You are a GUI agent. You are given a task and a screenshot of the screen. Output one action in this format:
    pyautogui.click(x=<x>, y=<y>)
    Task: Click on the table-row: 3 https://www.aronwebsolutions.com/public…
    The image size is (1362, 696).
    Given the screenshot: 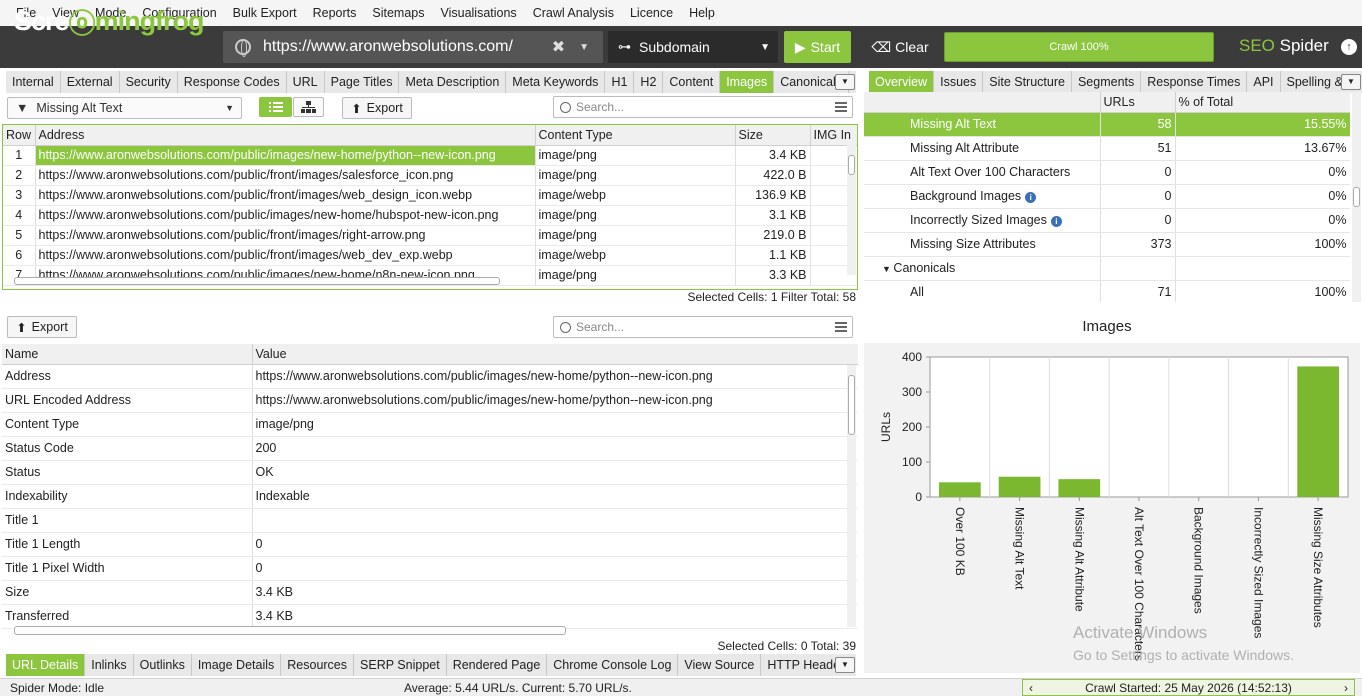 What is the action you would take?
    pyautogui.click(x=430, y=195)
    